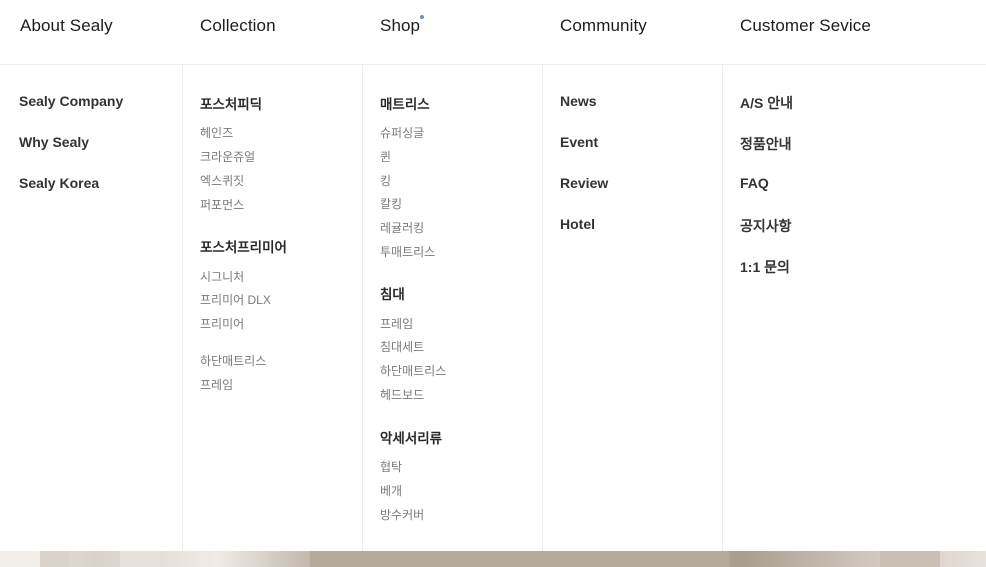 Image resolution: width=986 pixels, height=567 pixels. Describe the element at coordinates (405, 103) in the screenshot. I see `shop-group-mattress: 매트리스` at that location.